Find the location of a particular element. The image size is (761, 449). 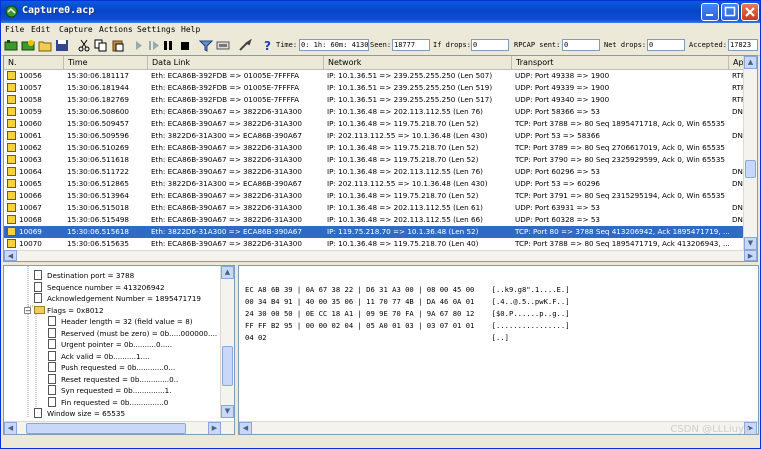

menu-help: Help is located at coordinates (190, 29).